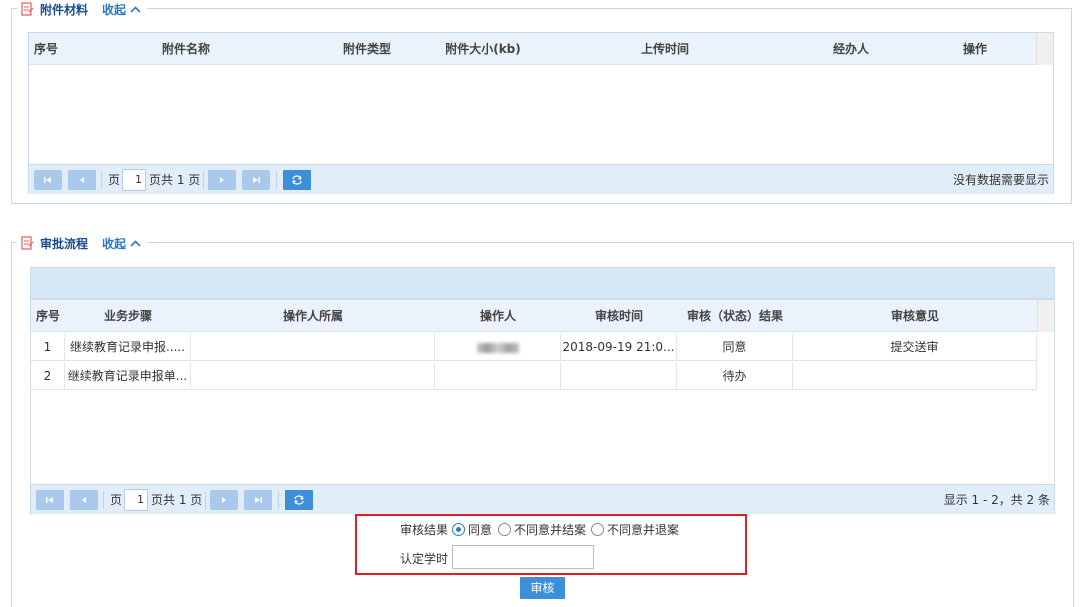 This screenshot has width=1080, height=607. What do you see at coordinates (975, 49) in the screenshot?
I see `column-header: 操作` at bounding box center [975, 49].